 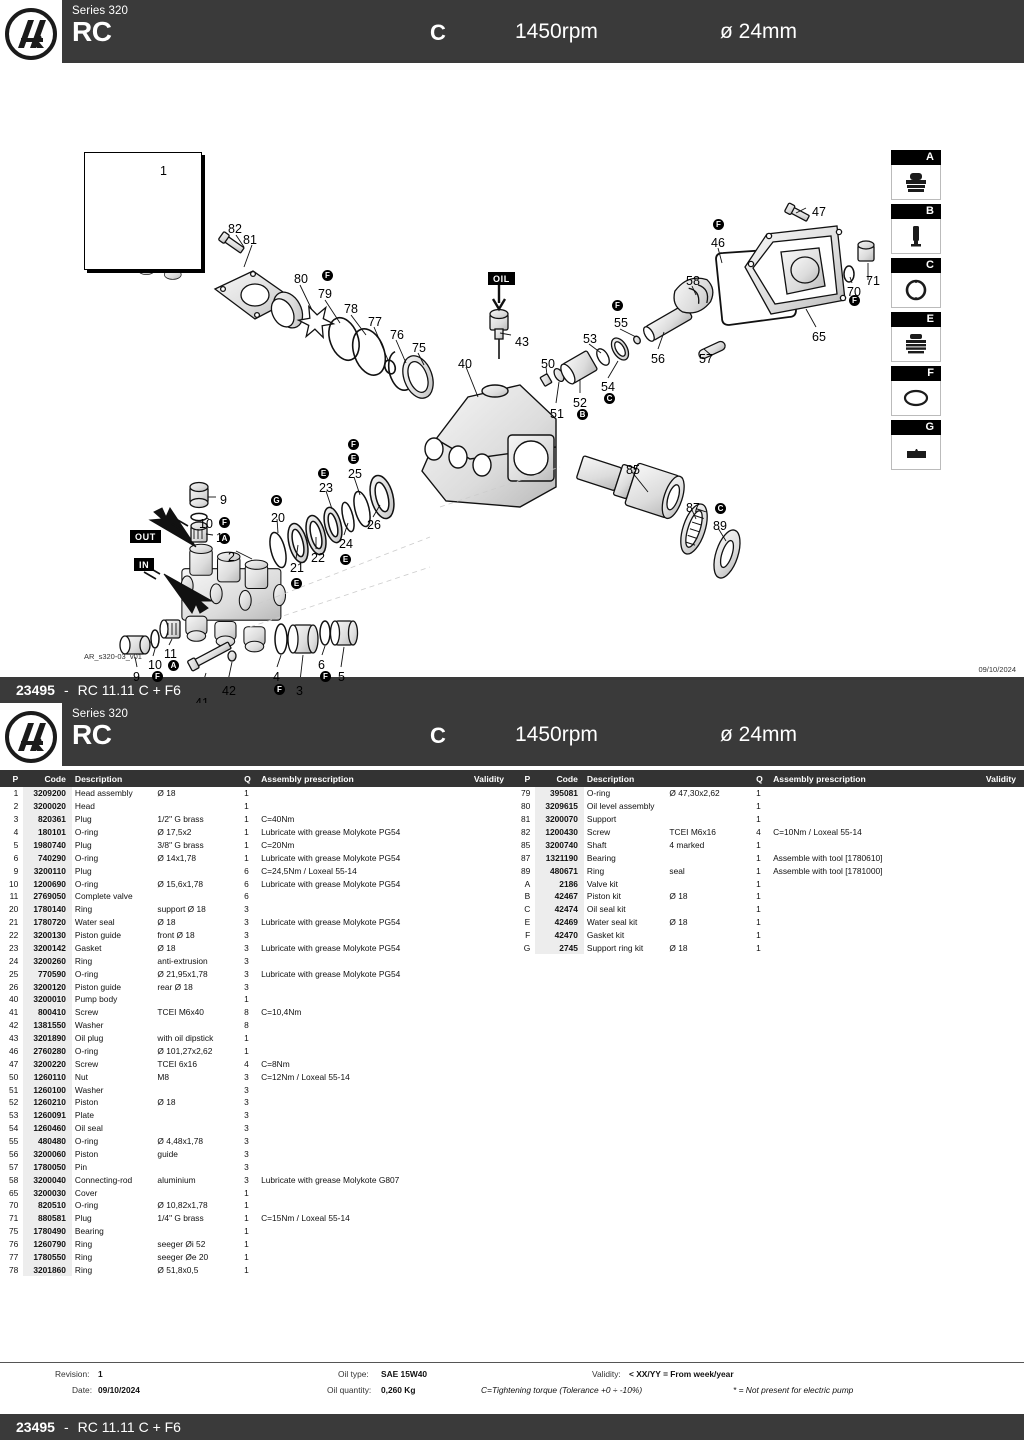 I want to click on table-row: 43 3201890 Oil plug with oil dipstick 1, so click(x=256, y=1038).